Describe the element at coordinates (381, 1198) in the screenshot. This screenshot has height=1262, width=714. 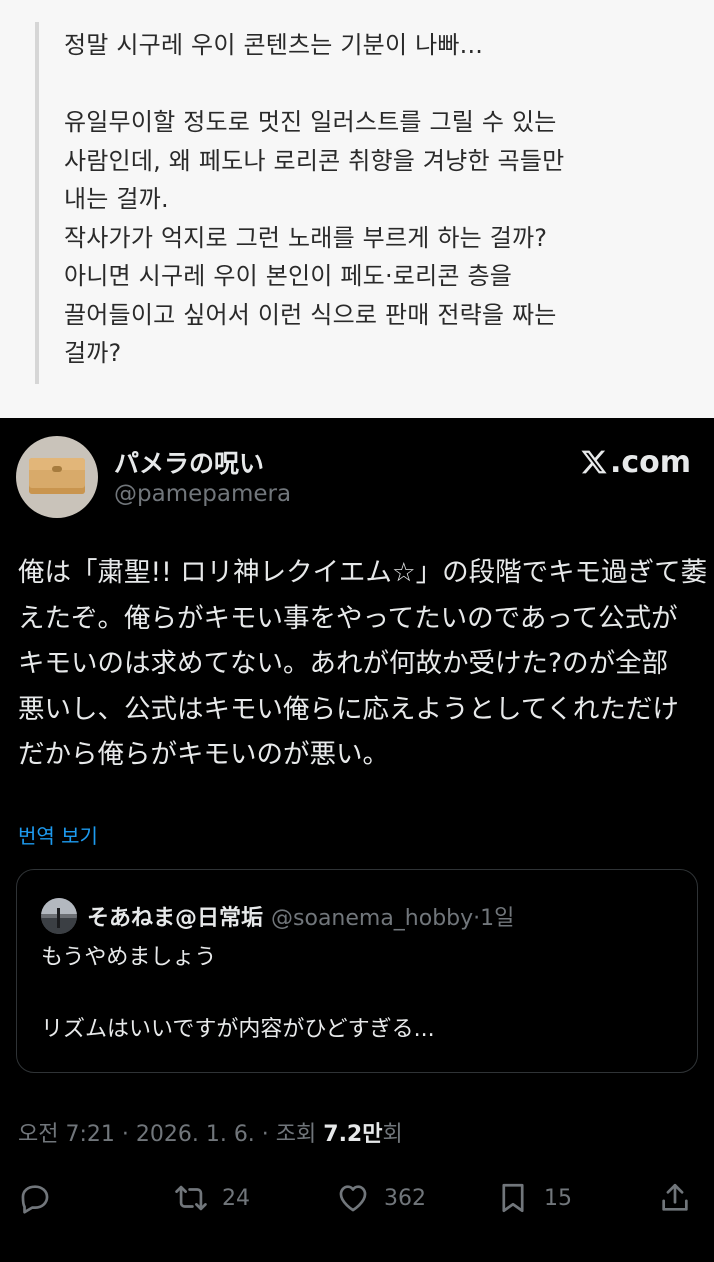
I see `like-button: 362` at that location.